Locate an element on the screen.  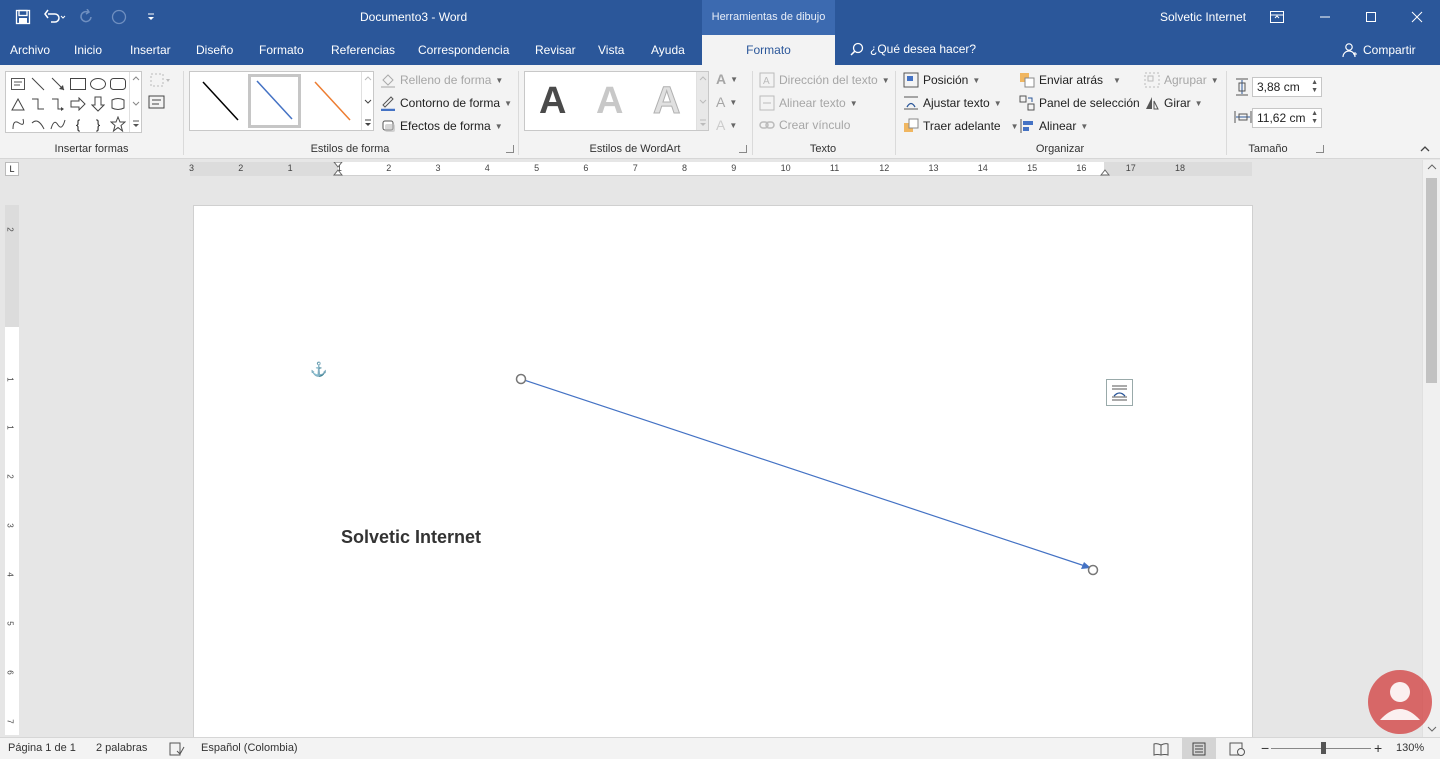
document-text: Solvetic Internet is located at coordinates (411, 537).